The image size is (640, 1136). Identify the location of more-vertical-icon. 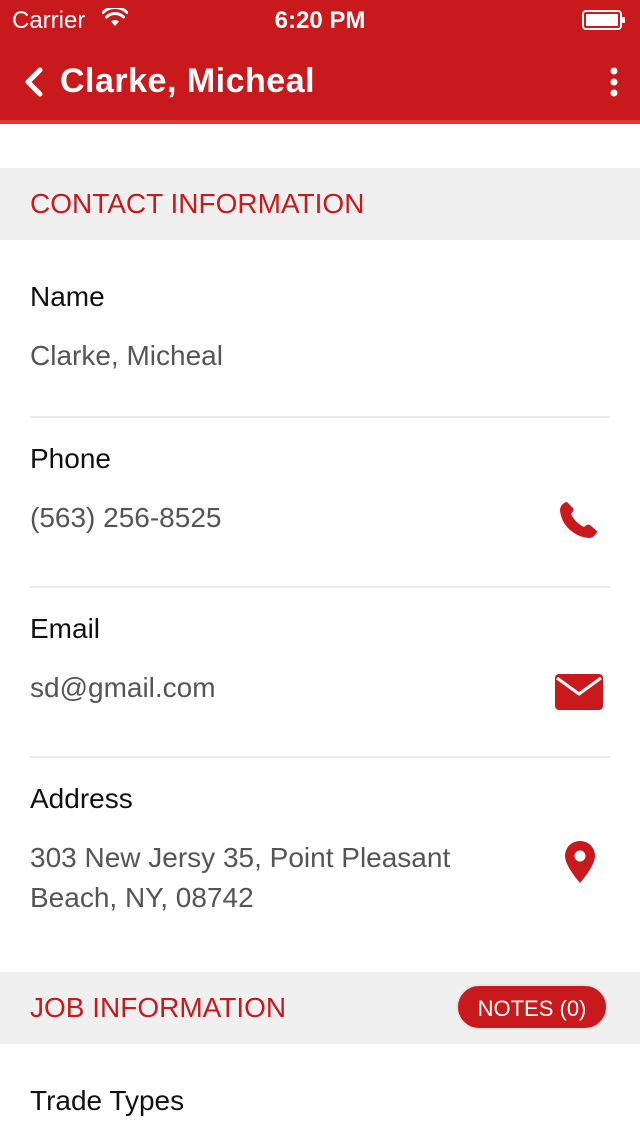
(614, 82).